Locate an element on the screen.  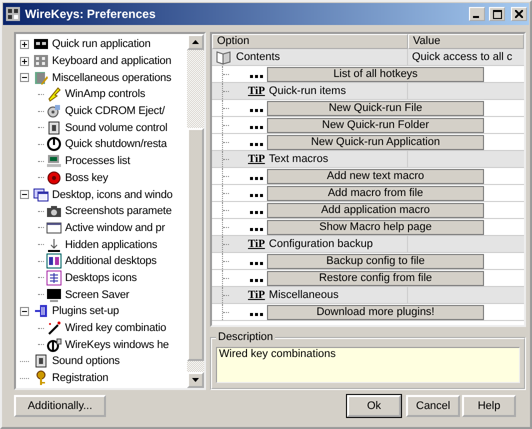
tree-item: Desktops icons is located at coordinates (101, 278).